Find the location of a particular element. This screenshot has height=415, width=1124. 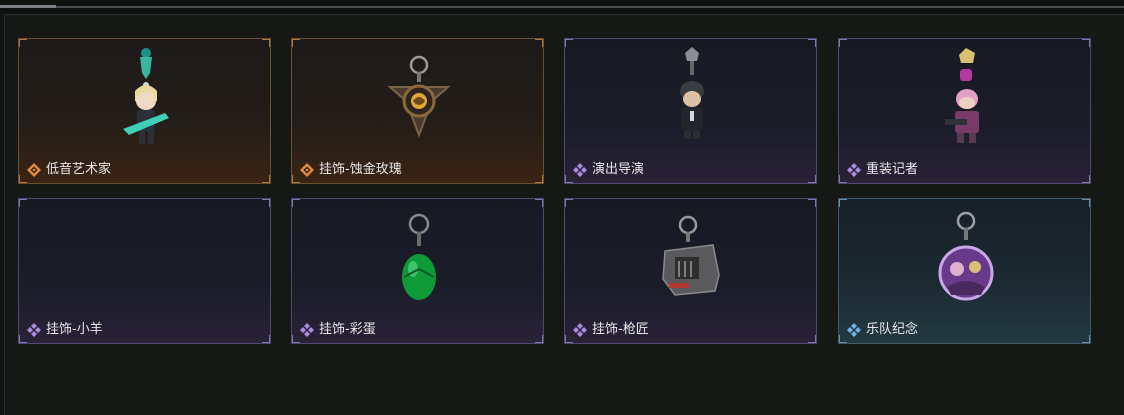

item-card-lamb: 挂饰-小羊 is located at coordinates (144, 271).